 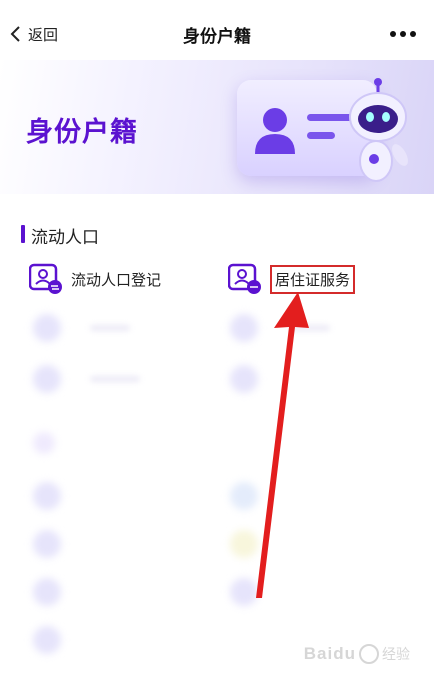 I want to click on banner-title: 身份户籍, so click(x=82, y=132).